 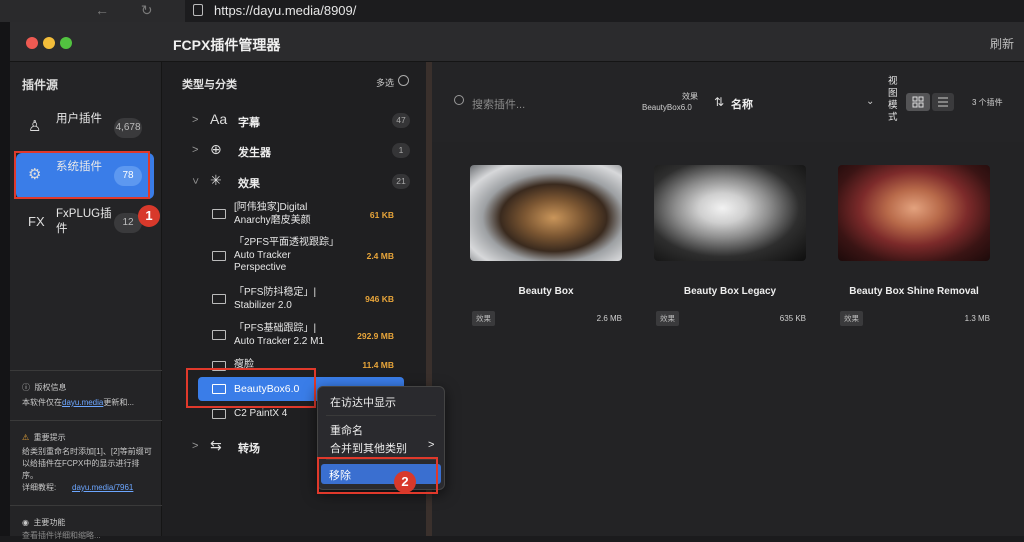 What do you see at coordinates (195, 181) in the screenshot?
I see `chevron-down-icon: >` at bounding box center [195, 181].